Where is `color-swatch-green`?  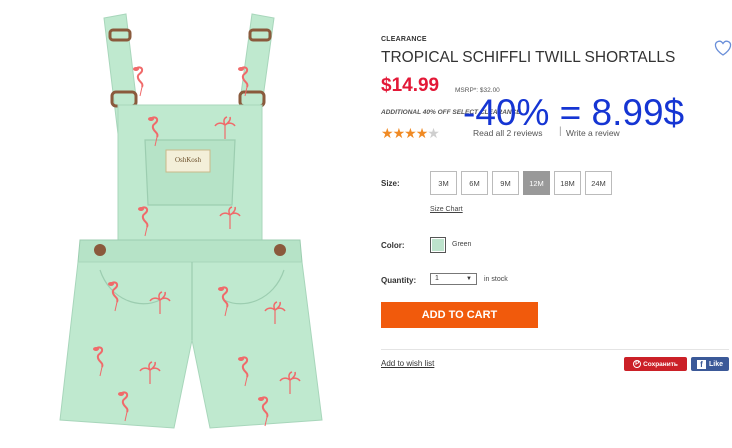 color-swatch-green is located at coordinates (438, 245).